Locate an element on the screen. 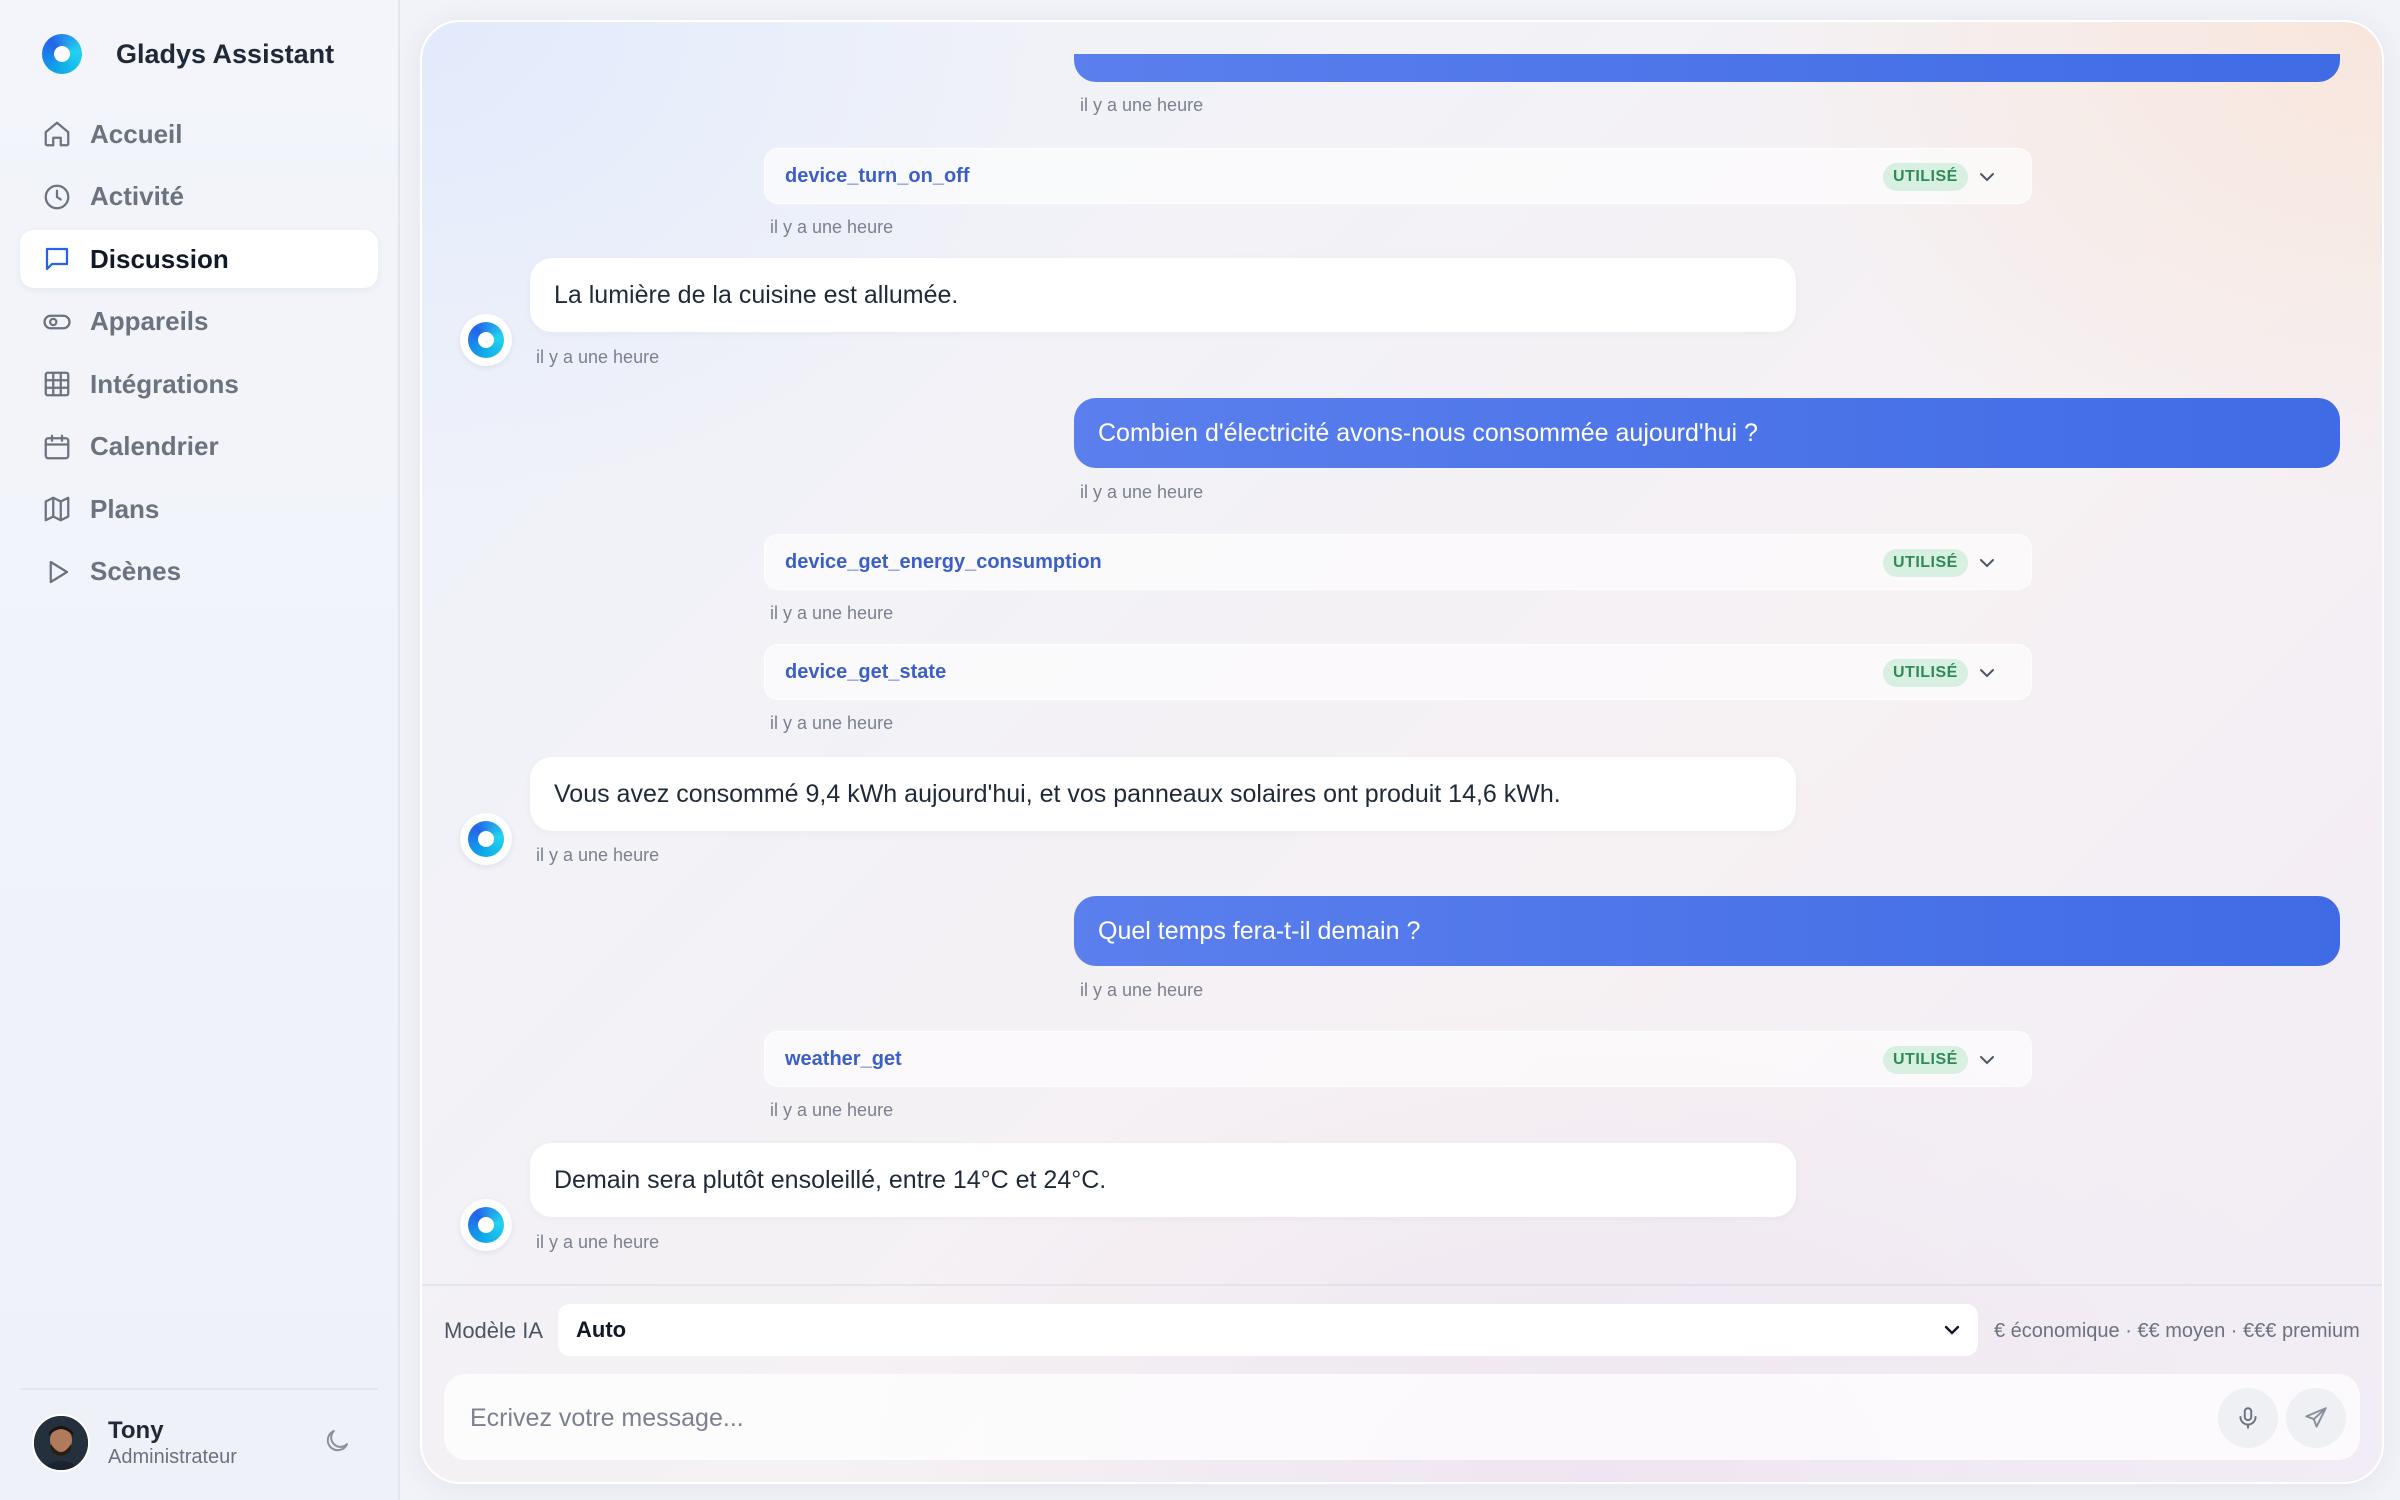 The width and height of the screenshot is (2400, 1500). sidebar-item-plans: Plans is located at coordinates (199, 509).